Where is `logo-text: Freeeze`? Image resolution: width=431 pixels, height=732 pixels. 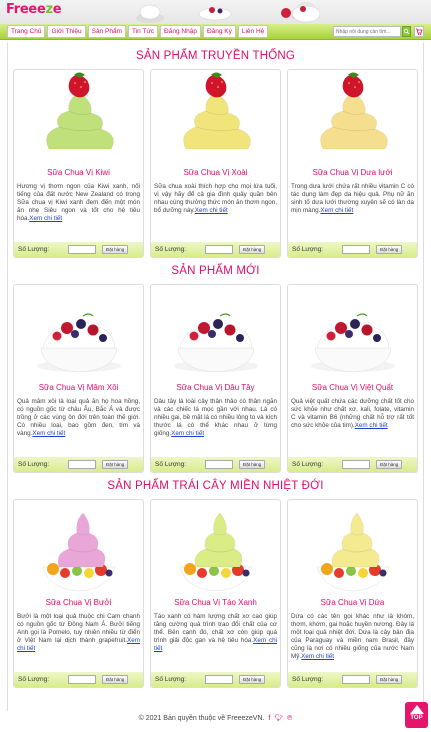
logo-text: Freeeze is located at coordinates (34, 9).